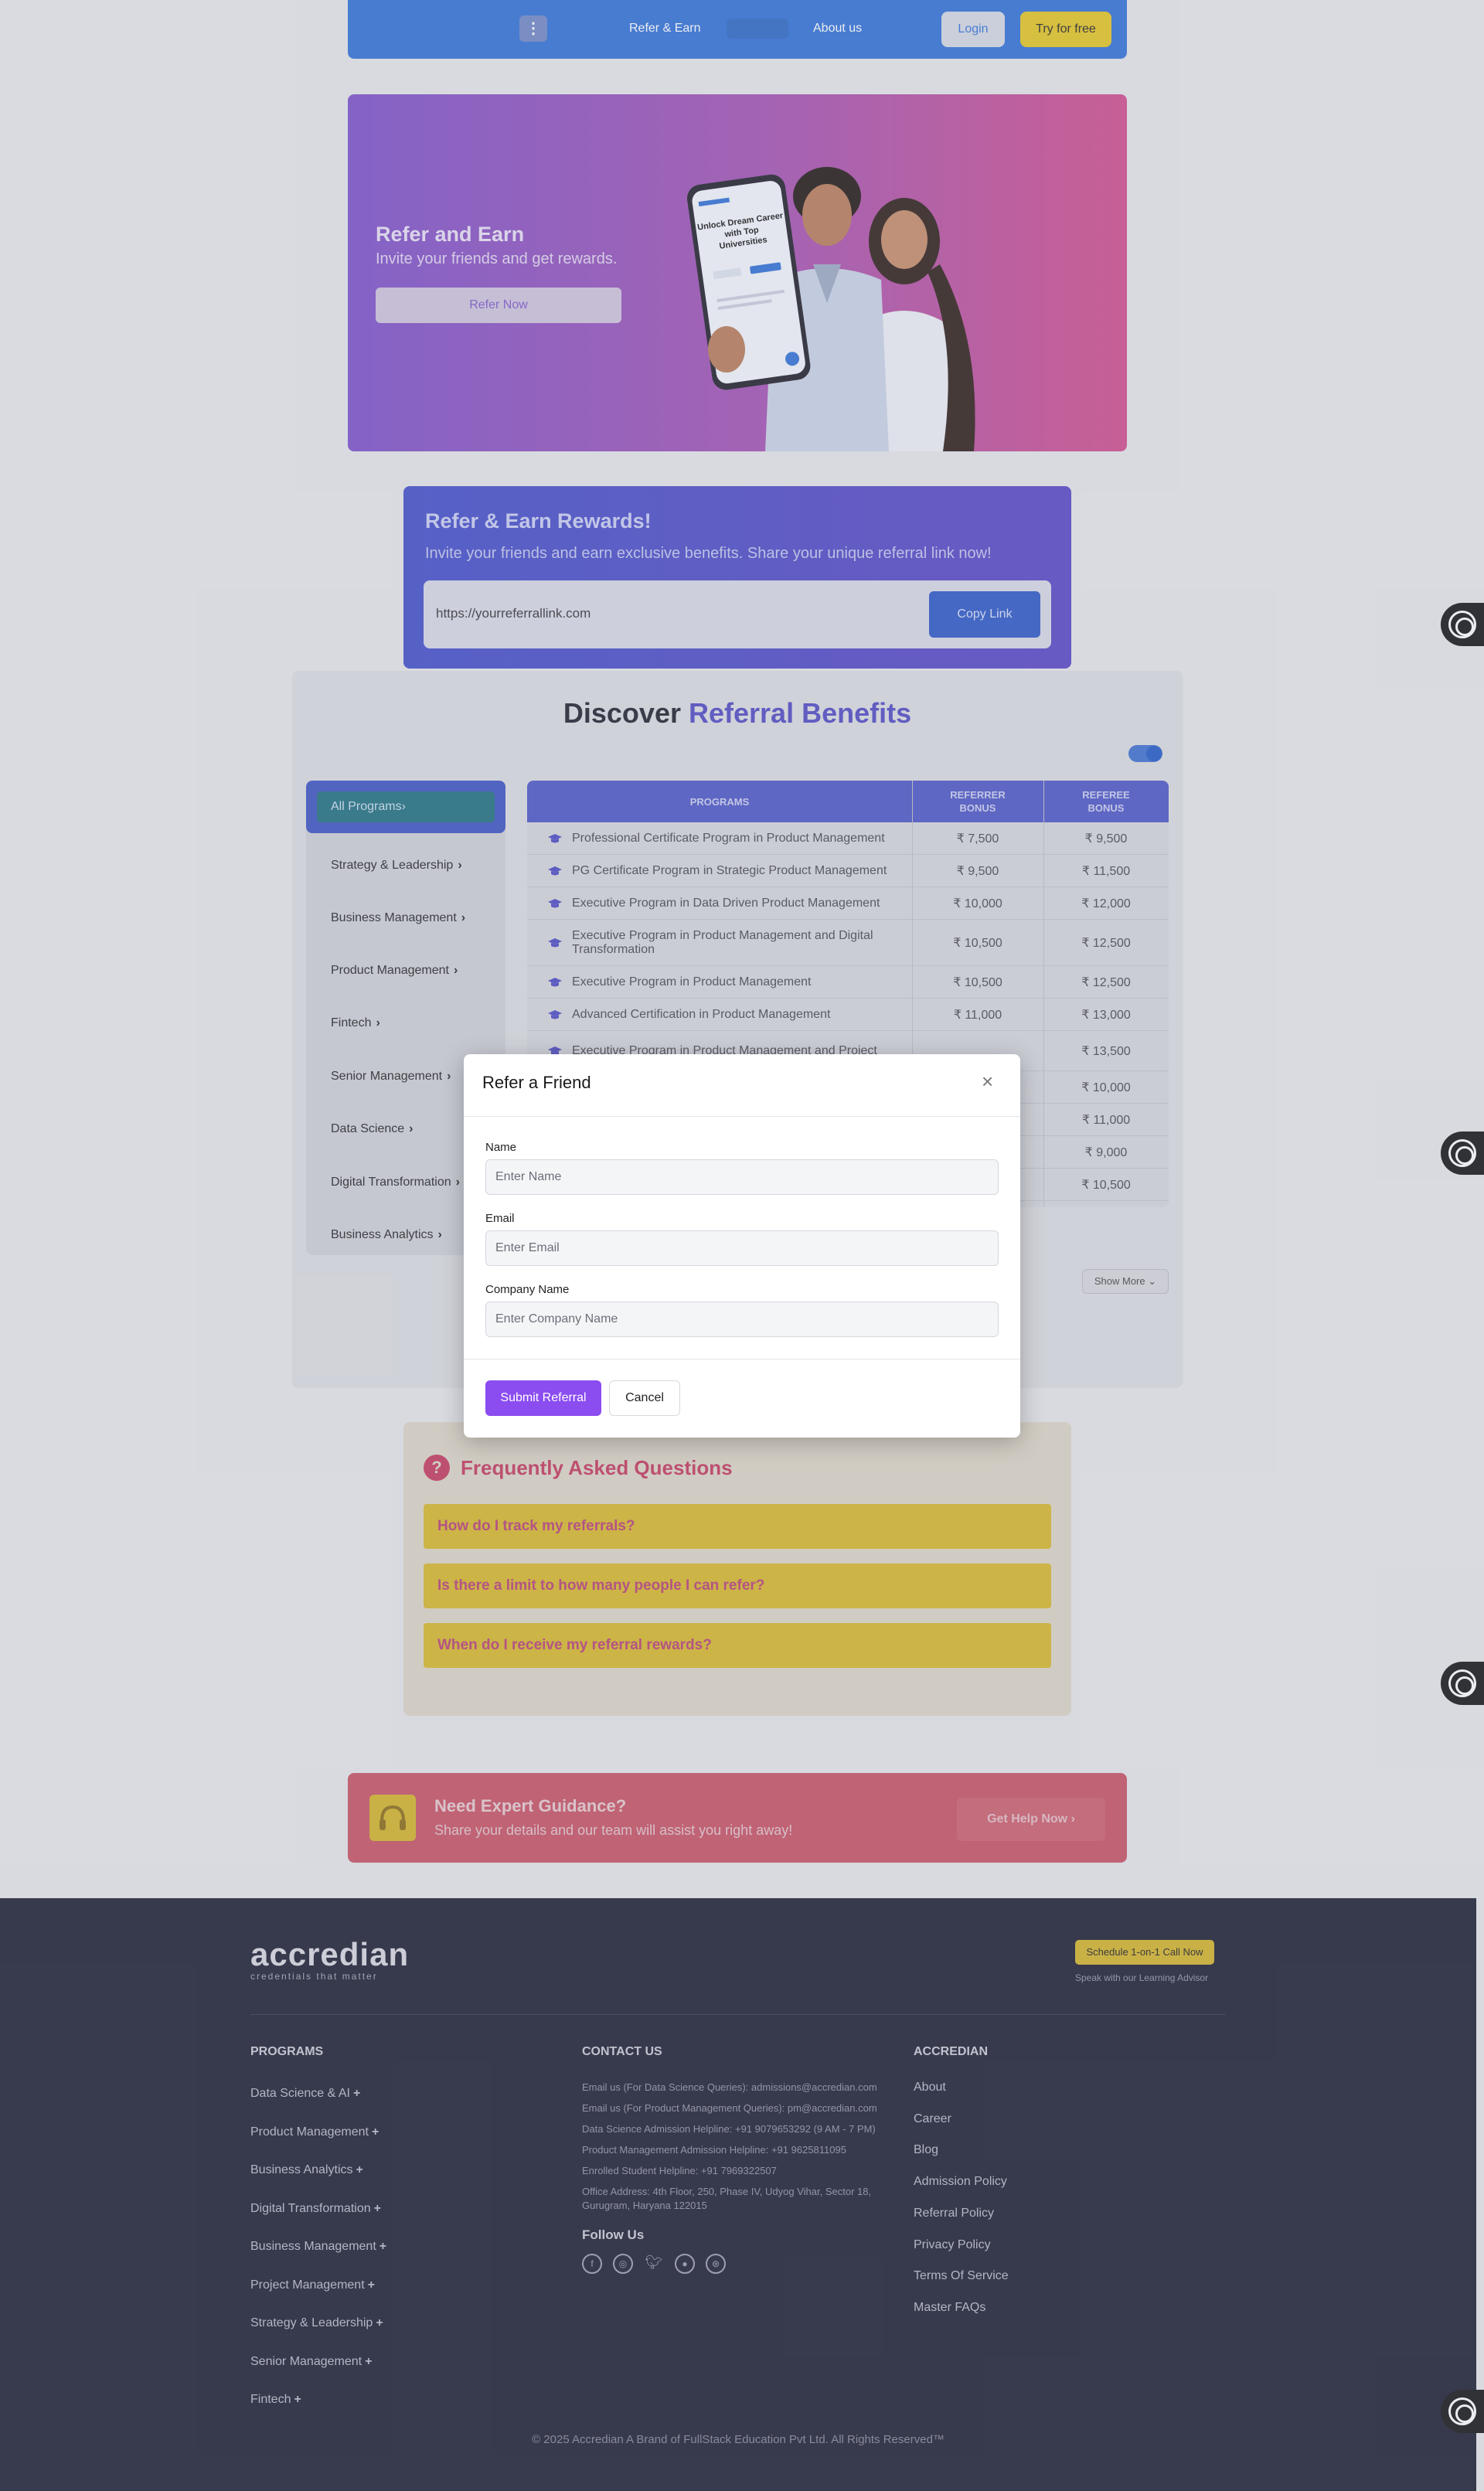 The width and height of the screenshot is (1484, 2491). I want to click on cancel-button: Cancel, so click(644, 1398).